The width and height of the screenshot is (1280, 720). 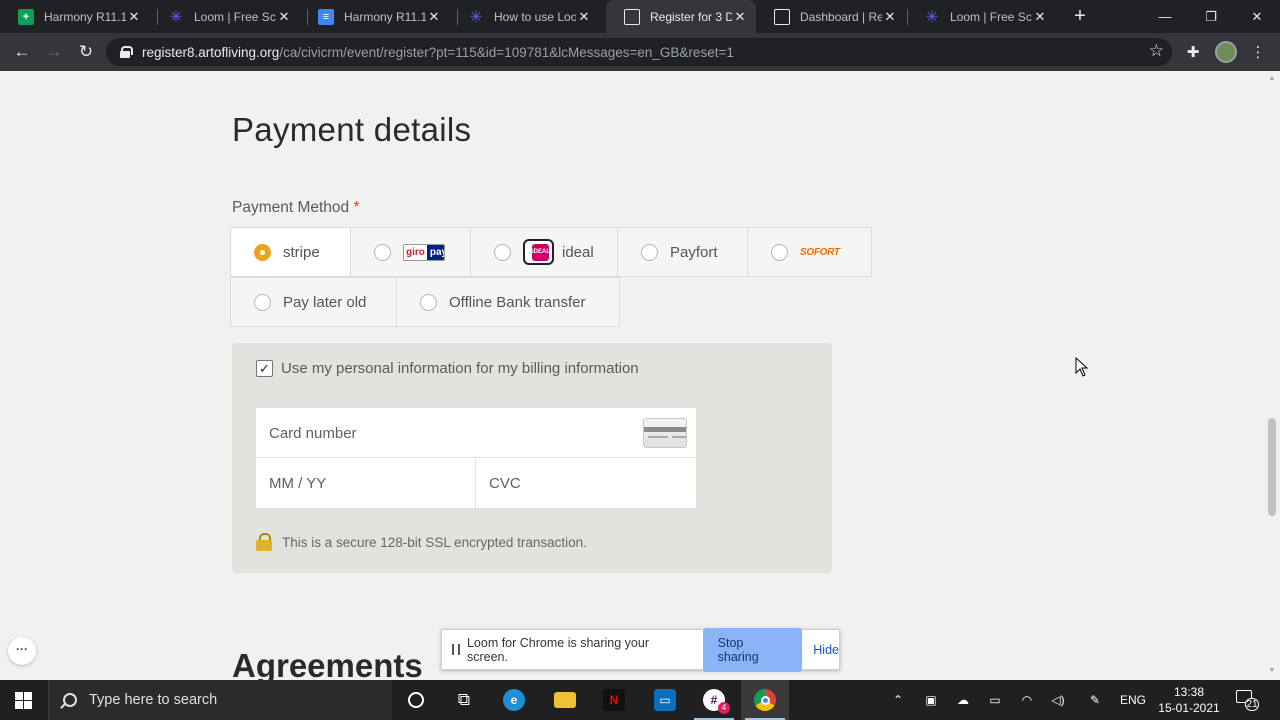 What do you see at coordinates (327, 663) in the screenshot?
I see `agreements-heading: Agreements` at bounding box center [327, 663].